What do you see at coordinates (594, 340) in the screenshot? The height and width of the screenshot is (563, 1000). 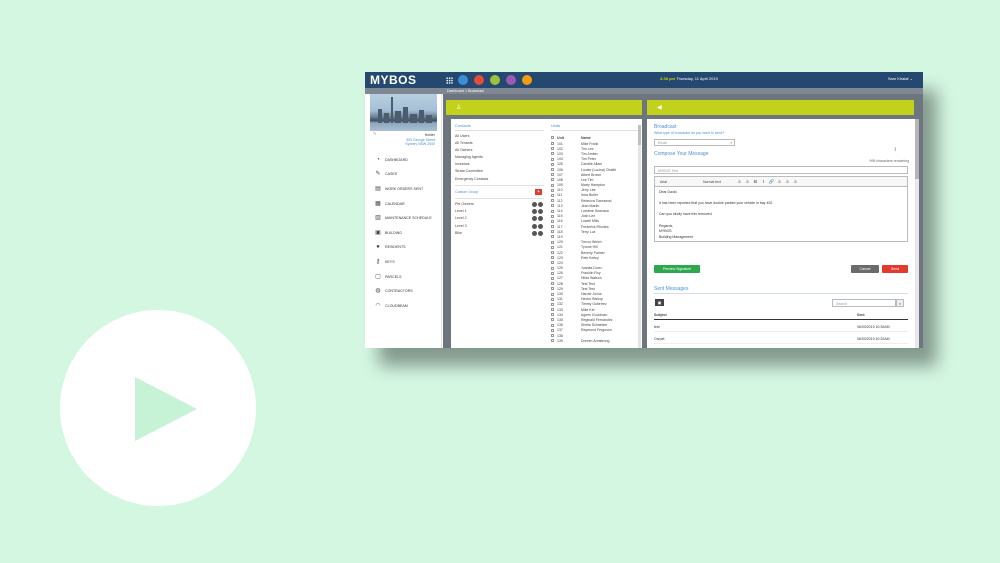 I see `unit-row: 139 Doreen Armstrong` at bounding box center [594, 340].